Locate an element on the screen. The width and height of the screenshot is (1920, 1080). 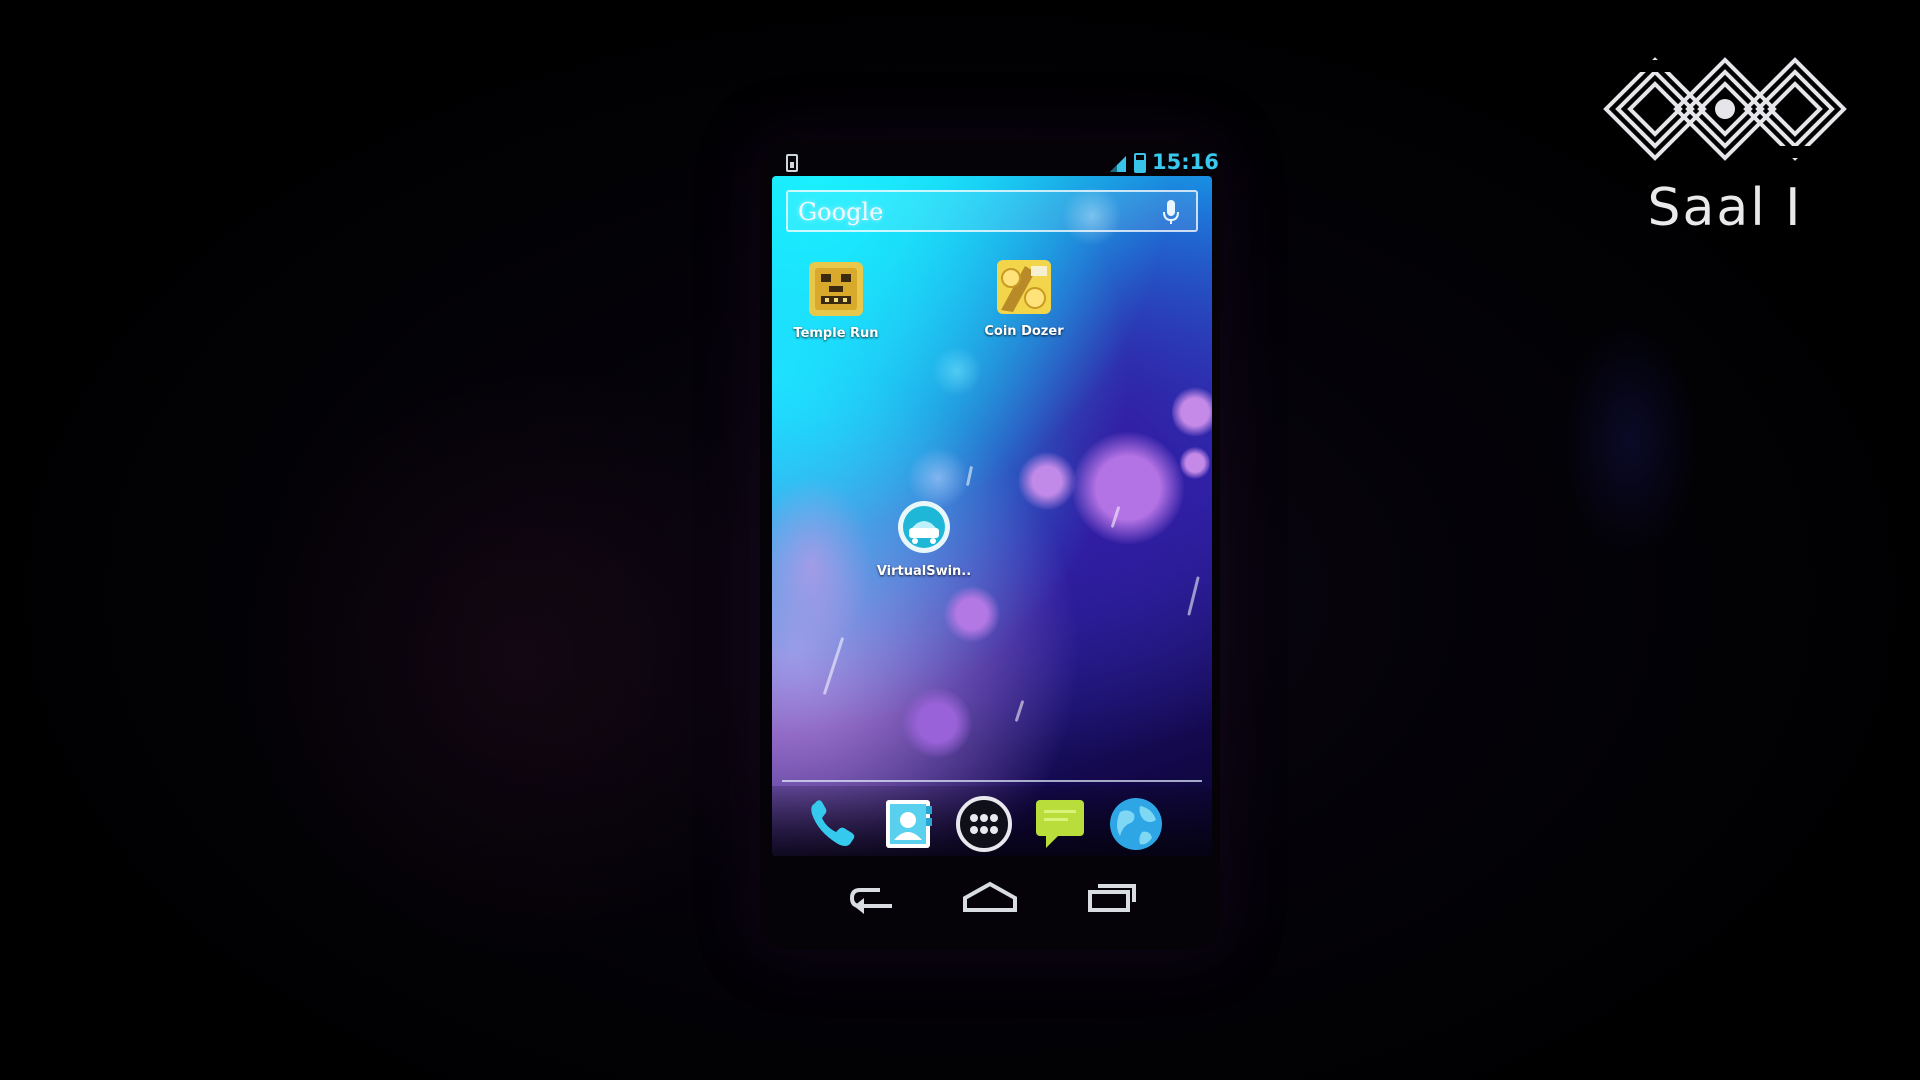
apps-grid-icon is located at coordinates (984, 824).